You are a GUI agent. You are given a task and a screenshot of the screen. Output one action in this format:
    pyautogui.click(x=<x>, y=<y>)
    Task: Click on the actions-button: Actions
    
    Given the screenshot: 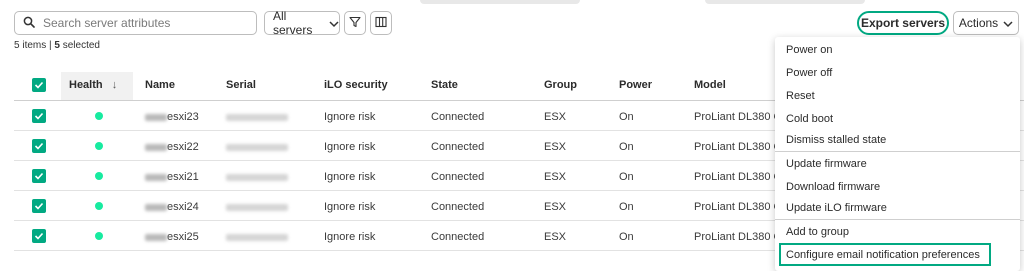 What is the action you would take?
    pyautogui.click(x=986, y=23)
    